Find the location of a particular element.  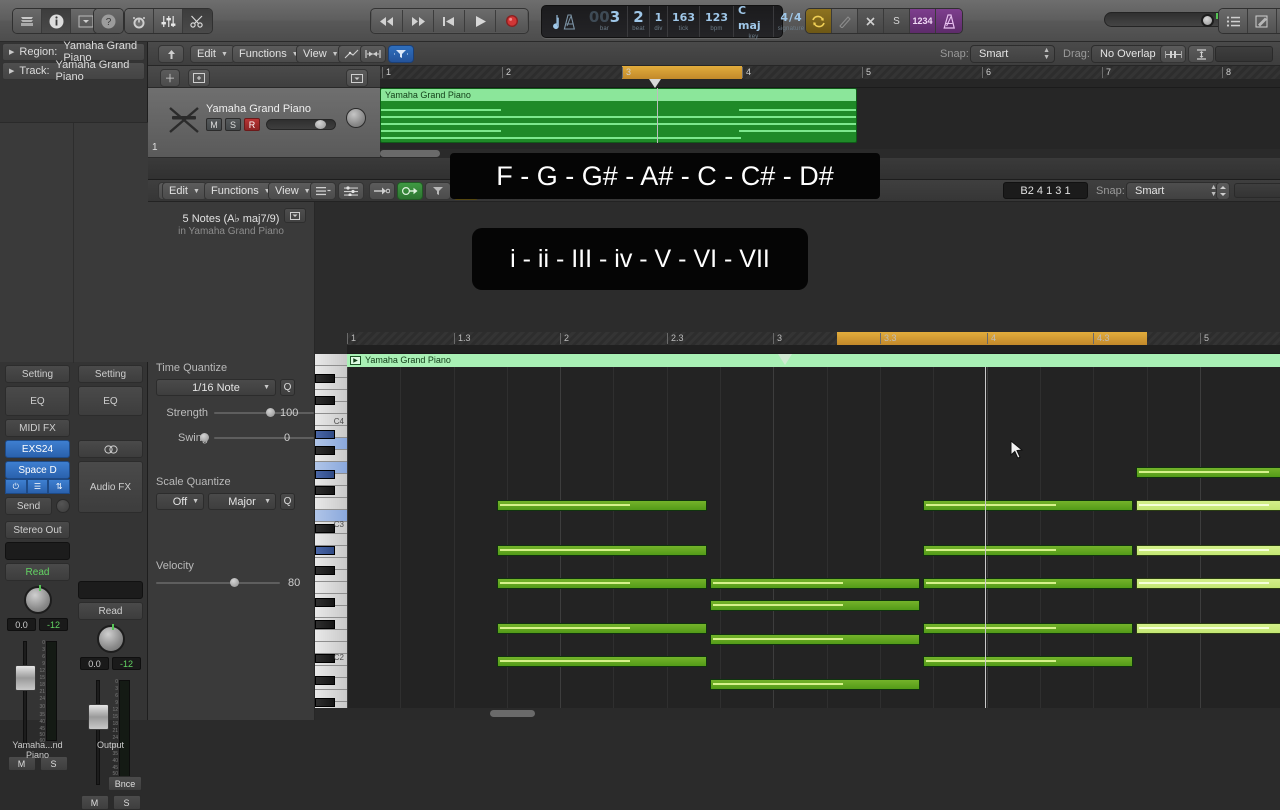

play-button is located at coordinates (480, 21).